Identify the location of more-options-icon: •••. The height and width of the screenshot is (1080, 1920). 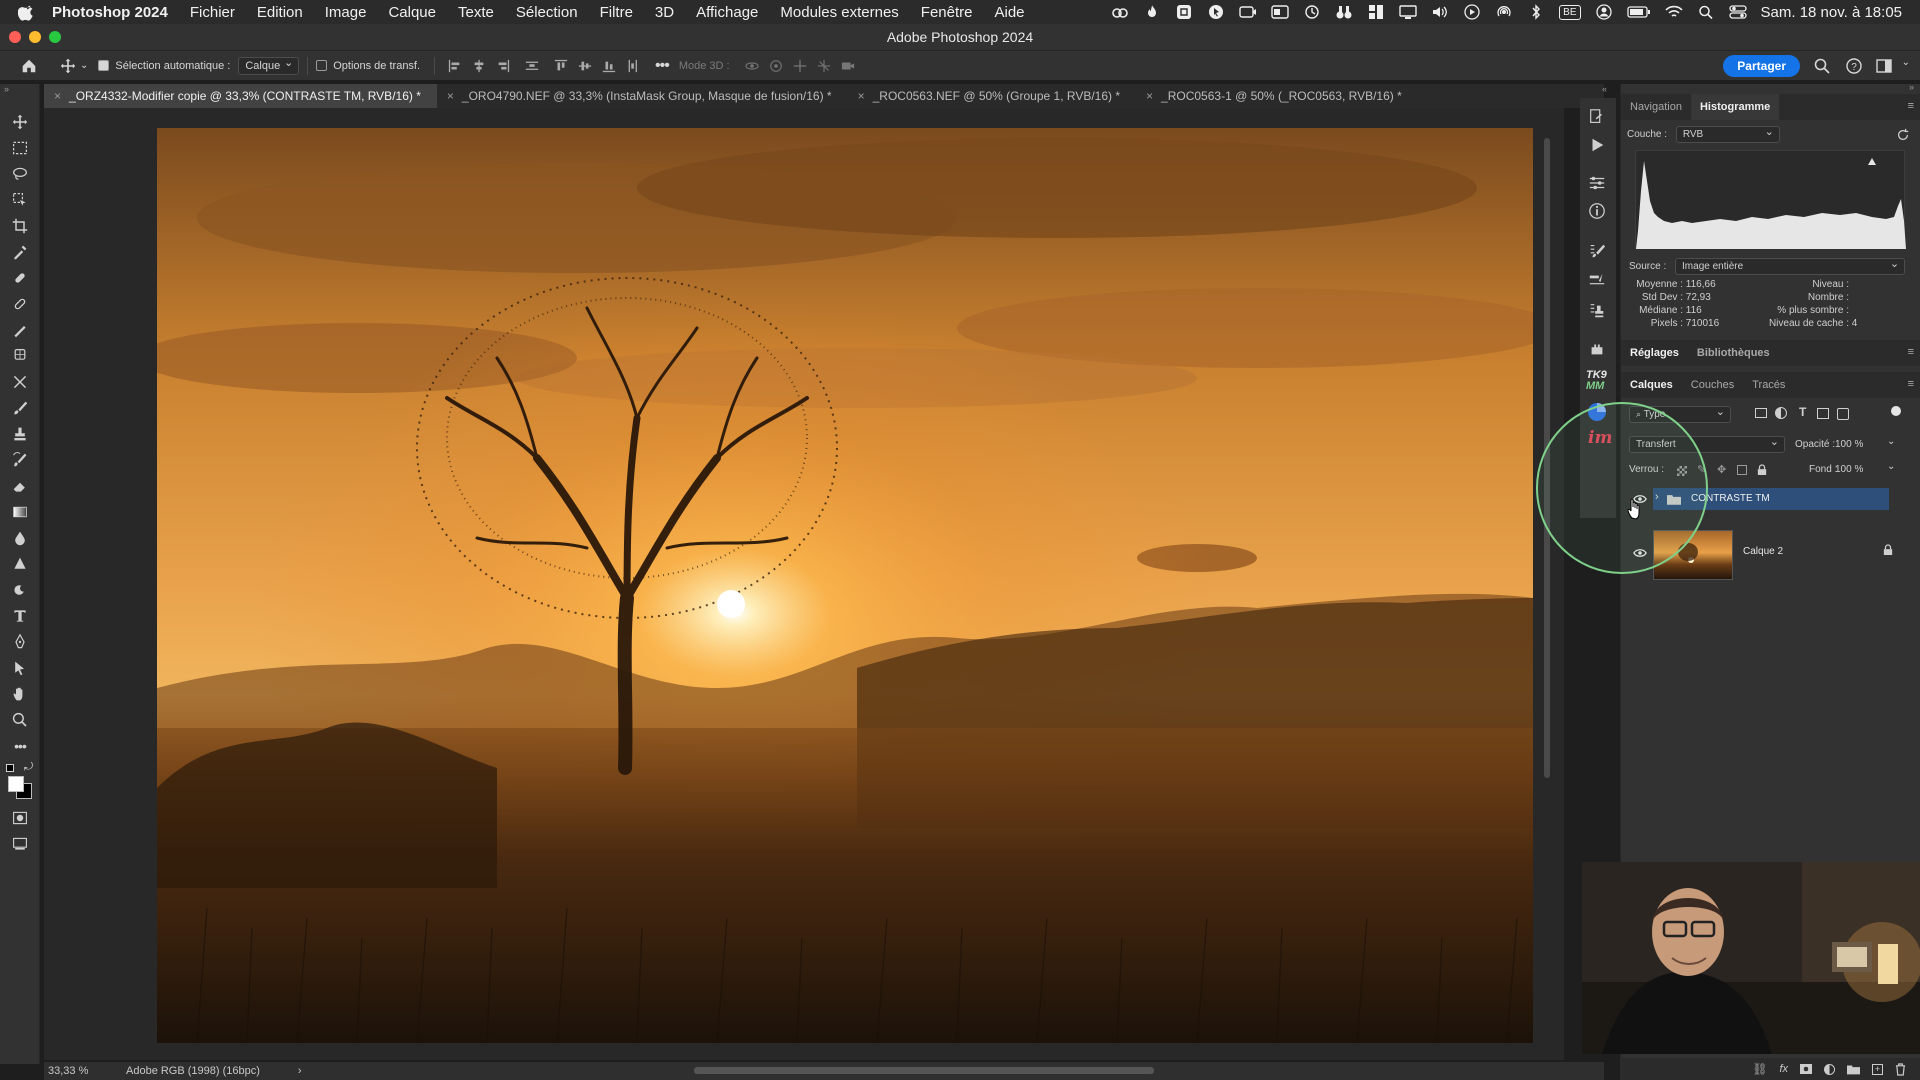
(662, 66).